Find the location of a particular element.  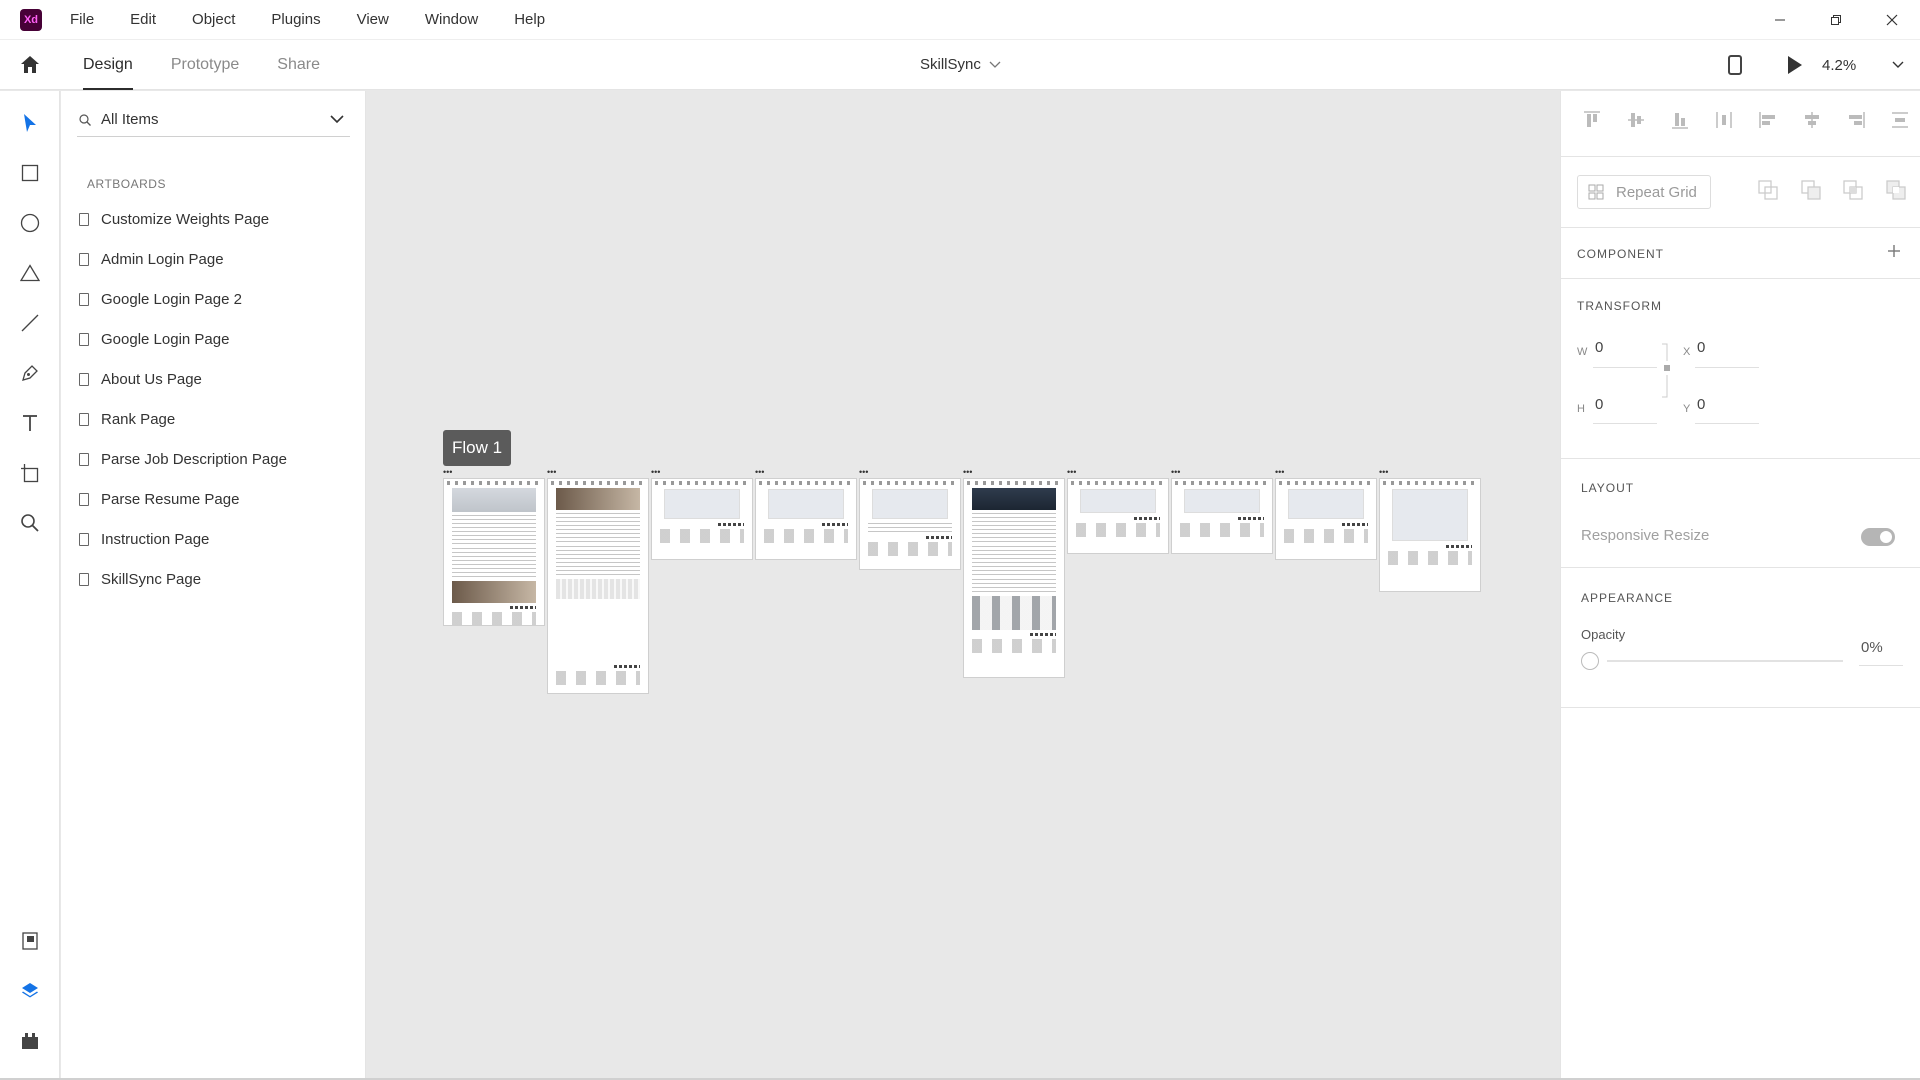

height-field: 0 is located at coordinates (1599, 404).